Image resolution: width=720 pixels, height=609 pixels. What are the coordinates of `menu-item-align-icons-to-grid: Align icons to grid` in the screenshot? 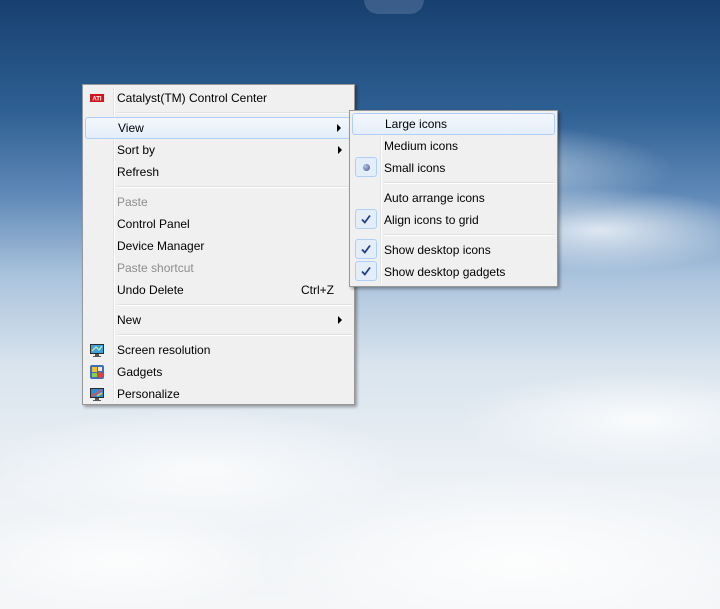 It's located at (453, 220).